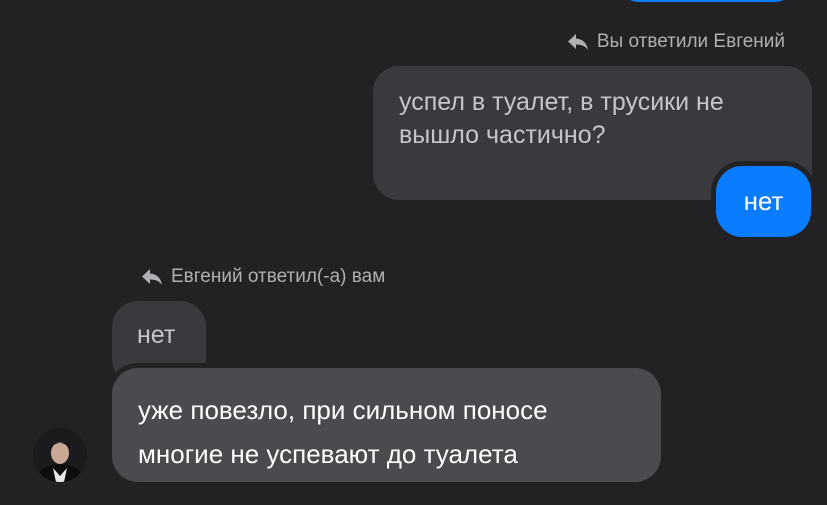  What do you see at coordinates (328, 454) in the screenshot?
I see `received-message-line: многие не успевают до туалета` at bounding box center [328, 454].